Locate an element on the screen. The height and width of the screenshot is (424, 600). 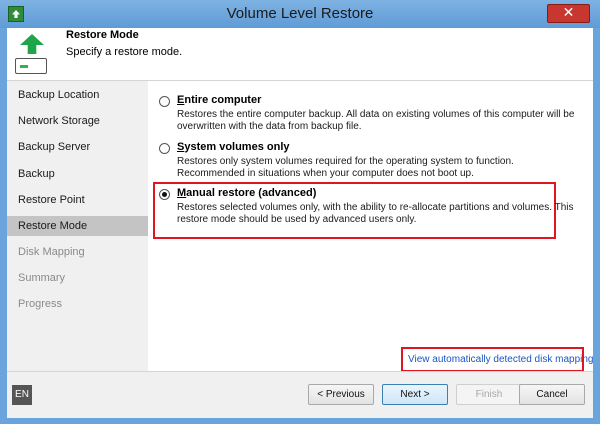
option-label-manual-restore: Manual restore (advanced) is located at coordinates (246, 193).